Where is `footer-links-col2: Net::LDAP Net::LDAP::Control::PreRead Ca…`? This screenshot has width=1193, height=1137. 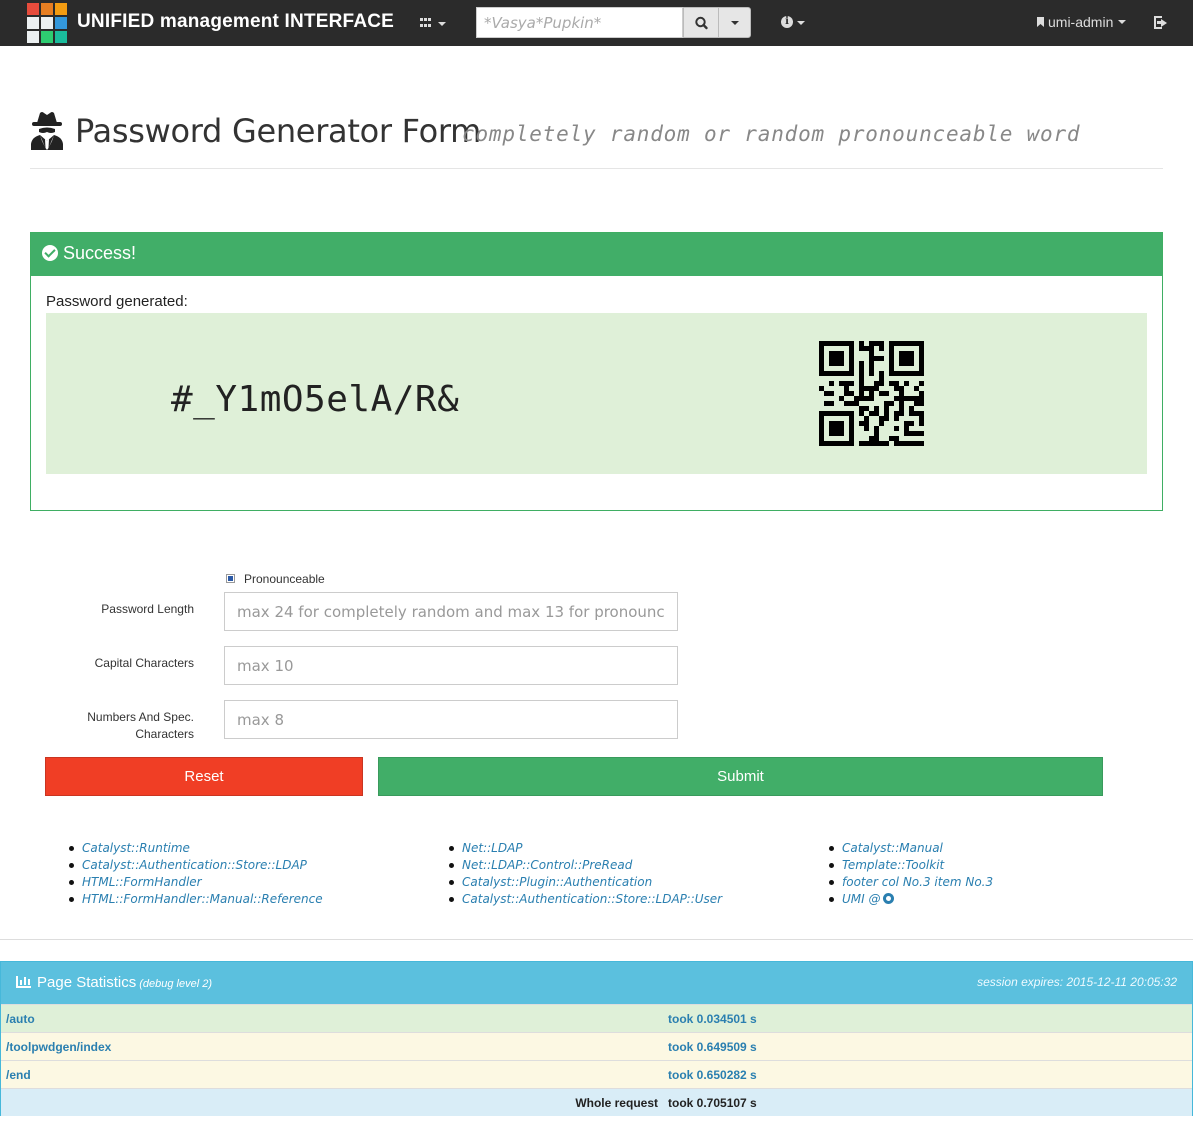 footer-links-col2: Net::LDAP Net::LDAP::Control::PreRead Ca… is located at coordinates (585, 874).